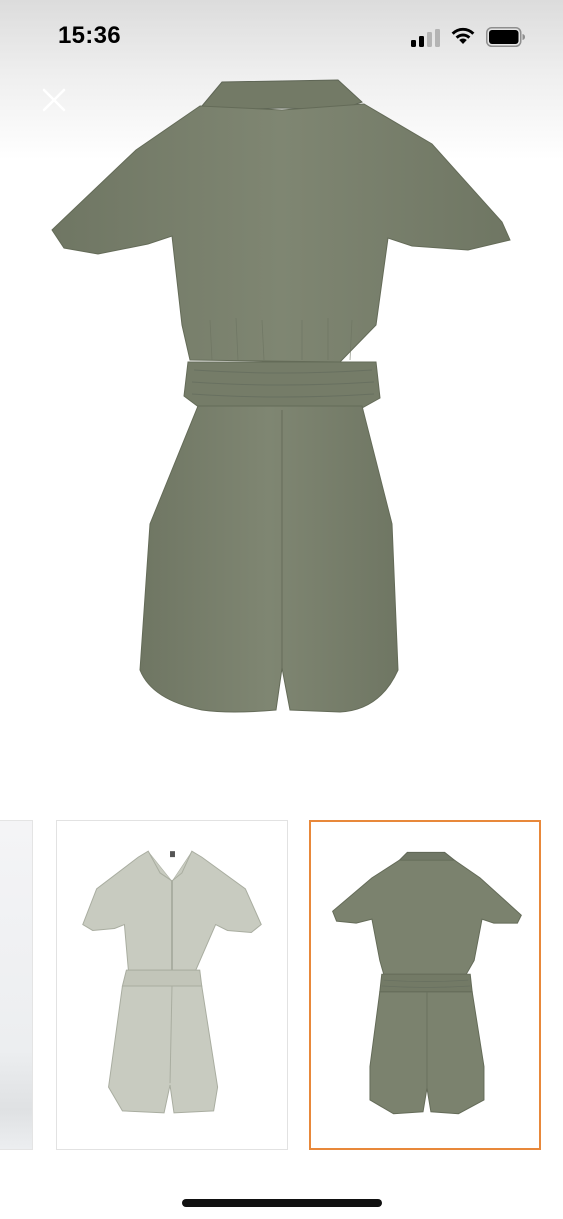 This screenshot has width=563, height=1219. What do you see at coordinates (16, 985) in the screenshot?
I see `thumbnail-partial-previous` at bounding box center [16, 985].